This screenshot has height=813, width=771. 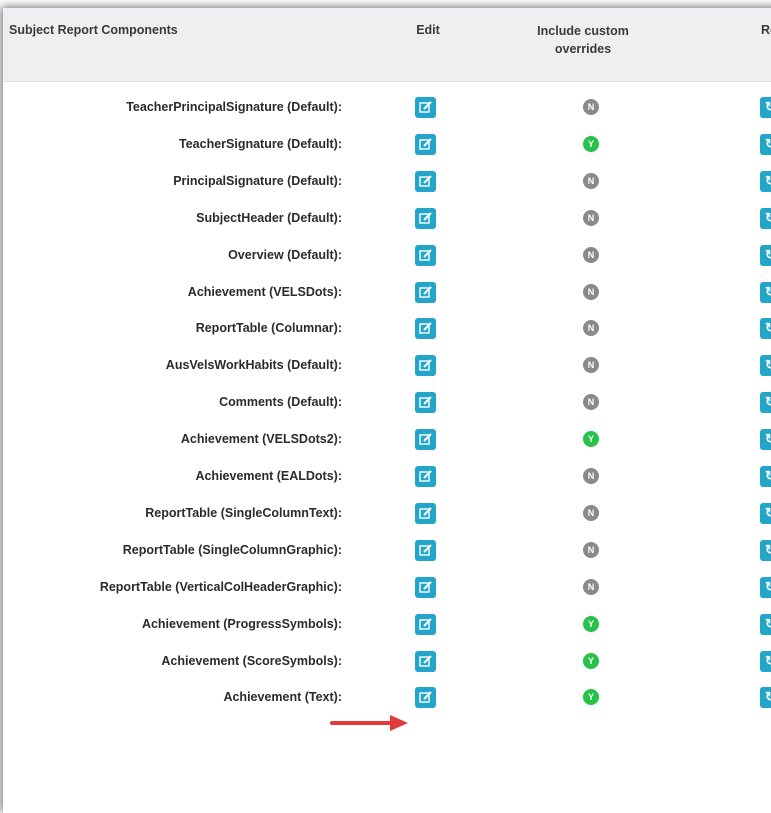 What do you see at coordinates (253, 365) in the screenshot?
I see `component-label: AusVelsWorkHabits (Default):` at bounding box center [253, 365].